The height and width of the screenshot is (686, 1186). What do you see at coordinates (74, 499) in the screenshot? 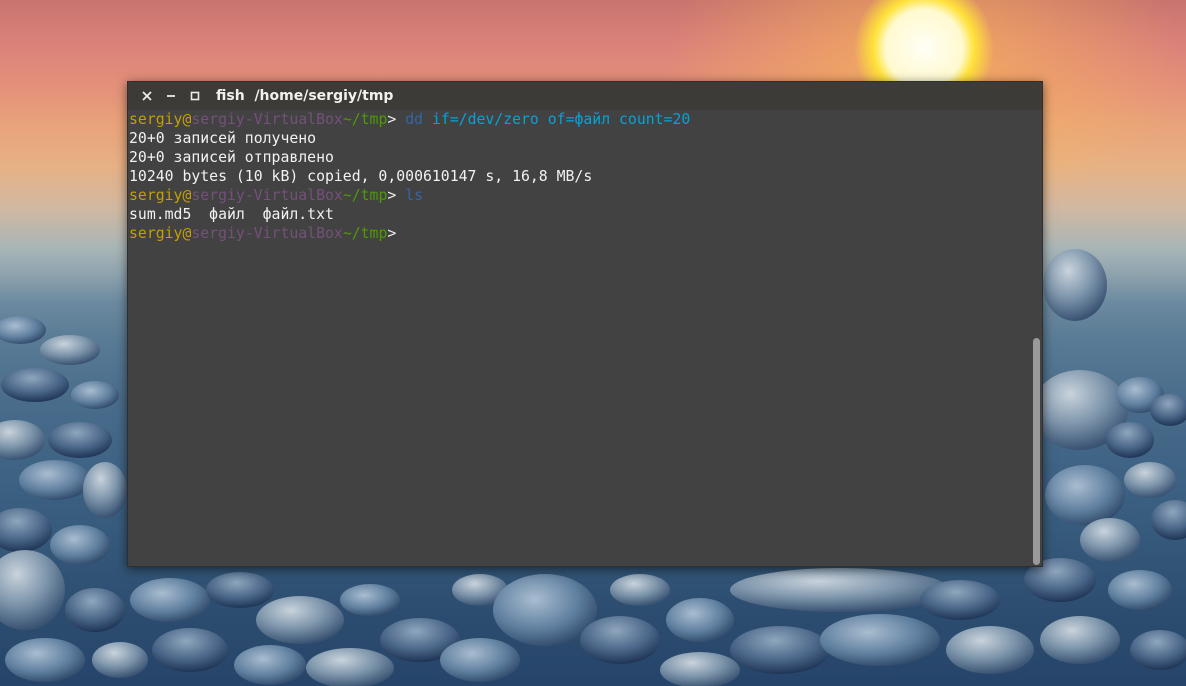
I see `pebbles-left` at bounding box center [74, 499].